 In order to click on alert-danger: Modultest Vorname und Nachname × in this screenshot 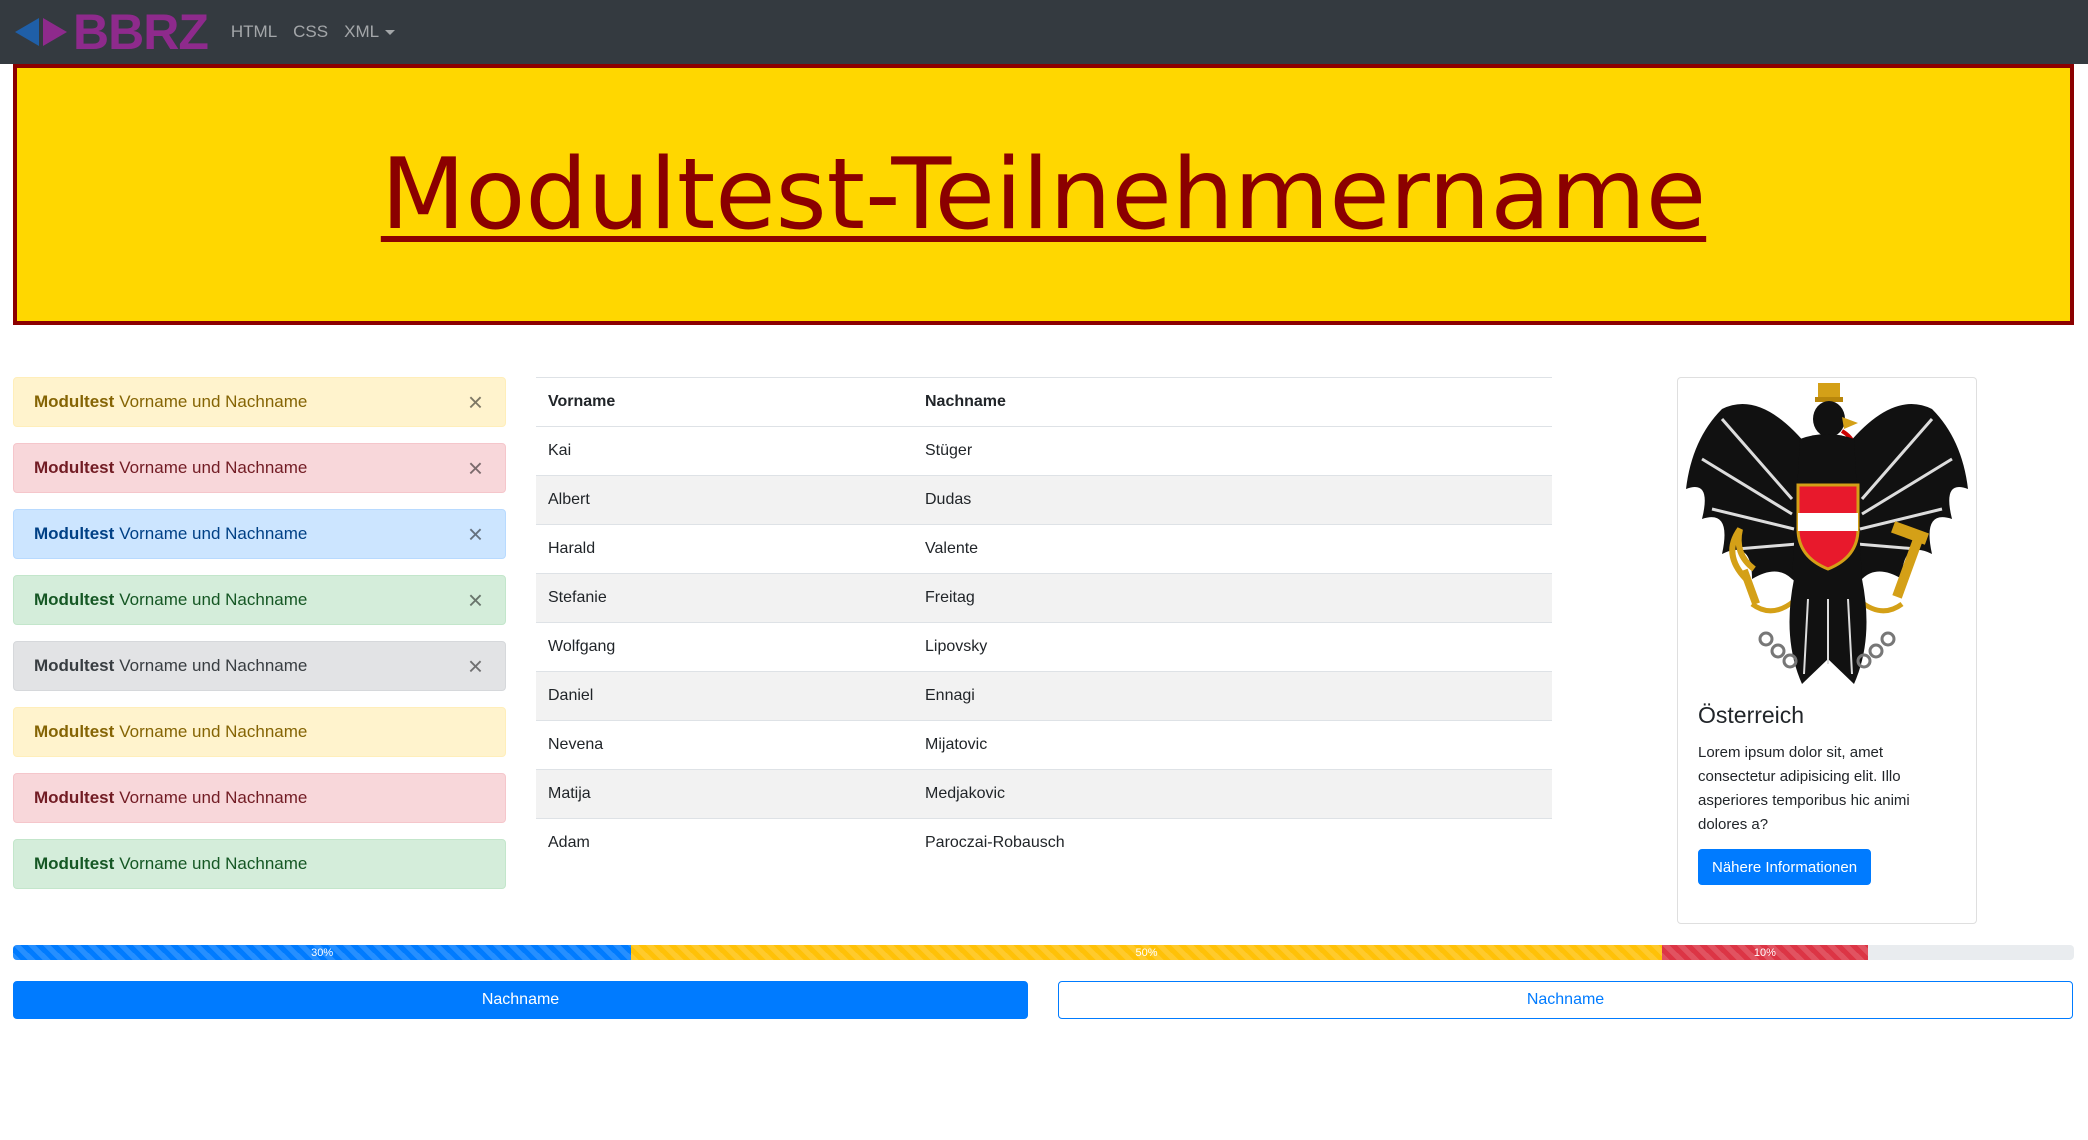, I will do `click(259, 468)`.